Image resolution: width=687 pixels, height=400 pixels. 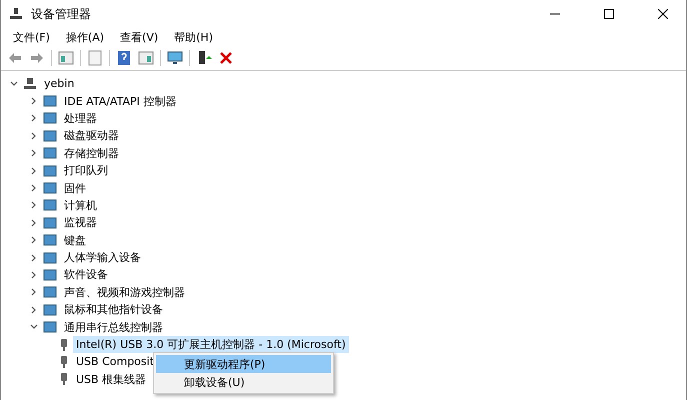 What do you see at coordinates (86, 275) in the screenshot?
I see `tree-item: 软件设备` at bounding box center [86, 275].